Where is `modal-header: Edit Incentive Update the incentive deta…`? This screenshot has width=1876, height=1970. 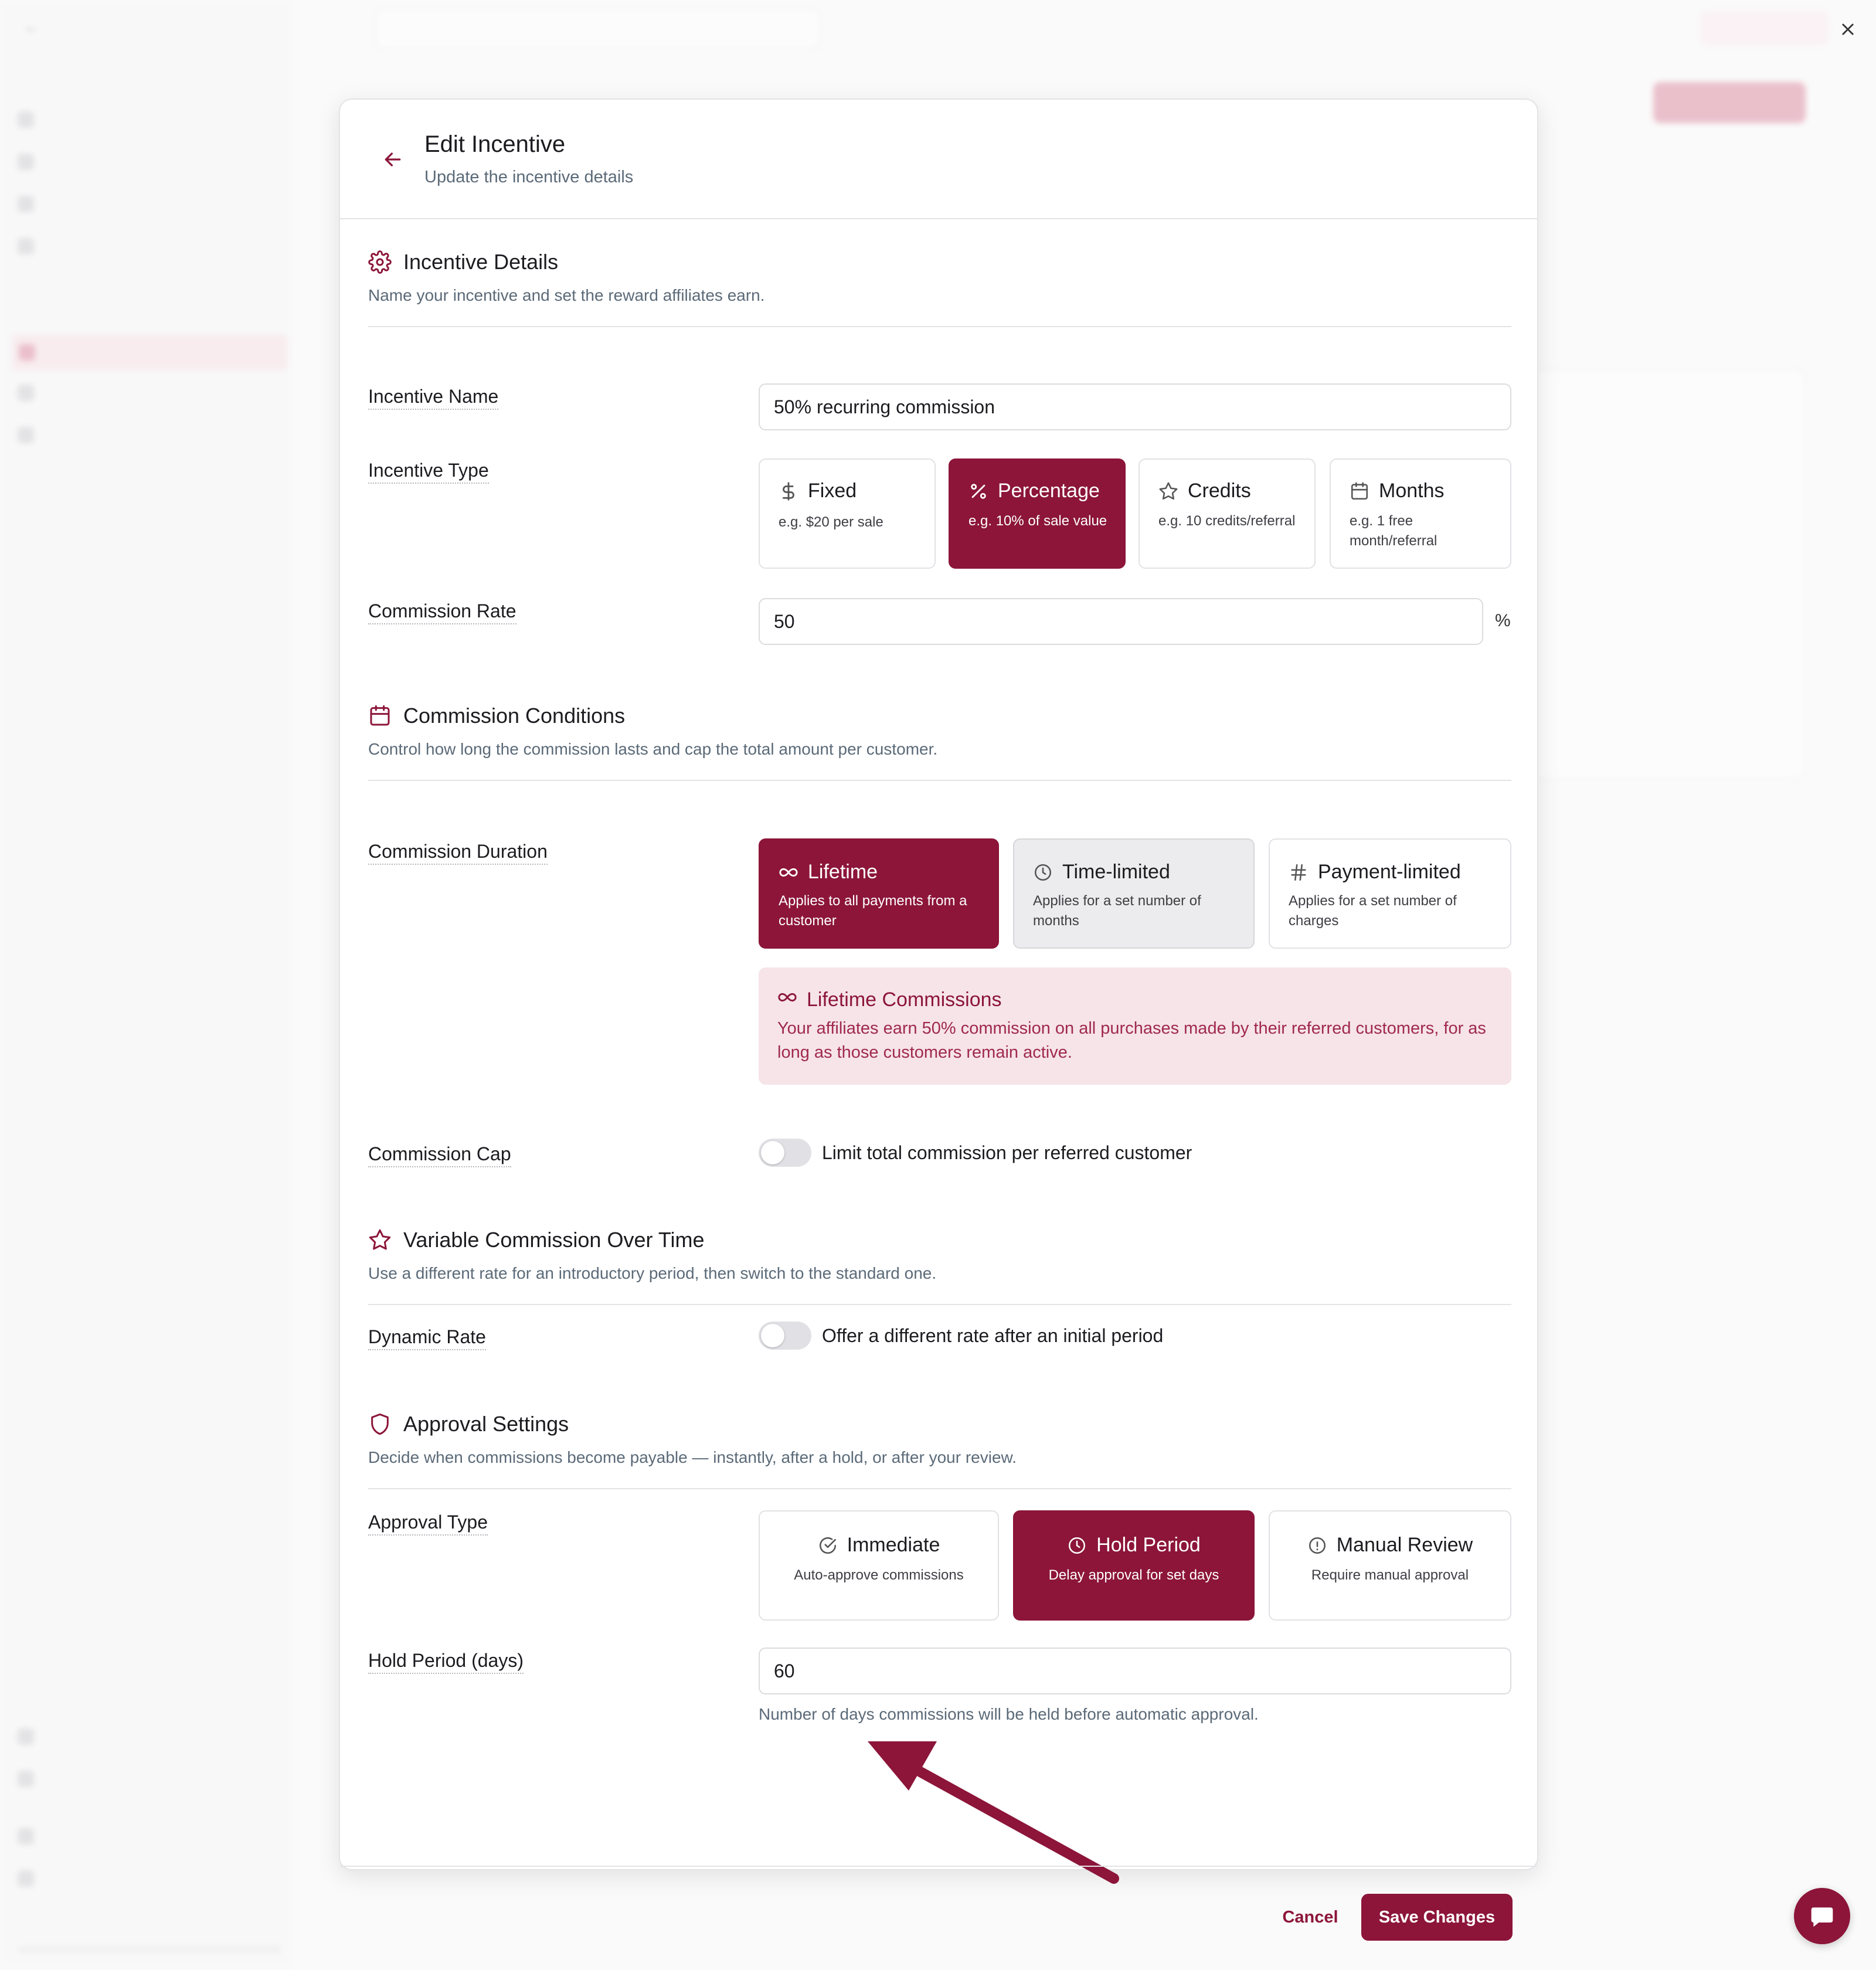
modal-header: Edit Incentive Update the incentive deta… is located at coordinates (939, 159).